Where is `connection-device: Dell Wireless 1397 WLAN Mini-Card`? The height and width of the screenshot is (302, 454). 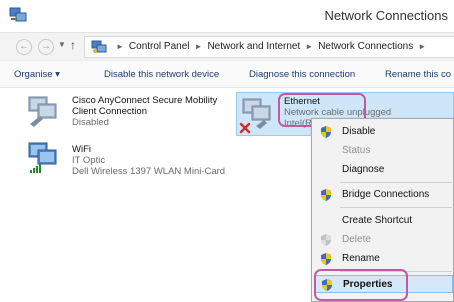 connection-device: Dell Wireless 1397 WLAN Mini-Card is located at coordinates (149, 171).